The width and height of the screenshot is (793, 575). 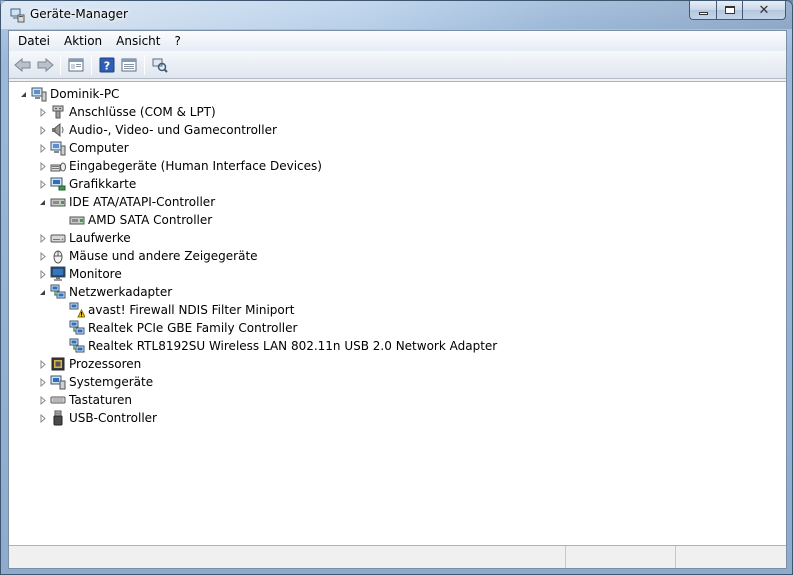 I want to click on tree-item-audio-video-und-gamecontroller: Audio-, Video- und Gamecontroller, so click(x=157, y=130).